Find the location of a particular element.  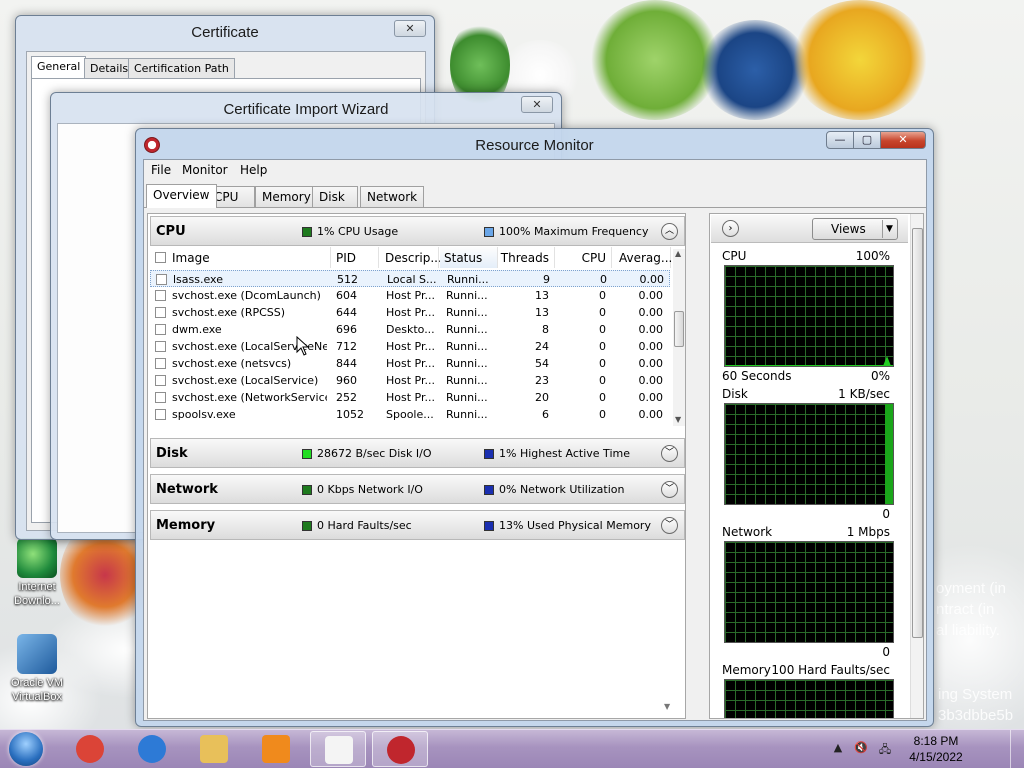

cpu-table-scrollbar: ▲ ▼ is located at coordinates (679, 337).